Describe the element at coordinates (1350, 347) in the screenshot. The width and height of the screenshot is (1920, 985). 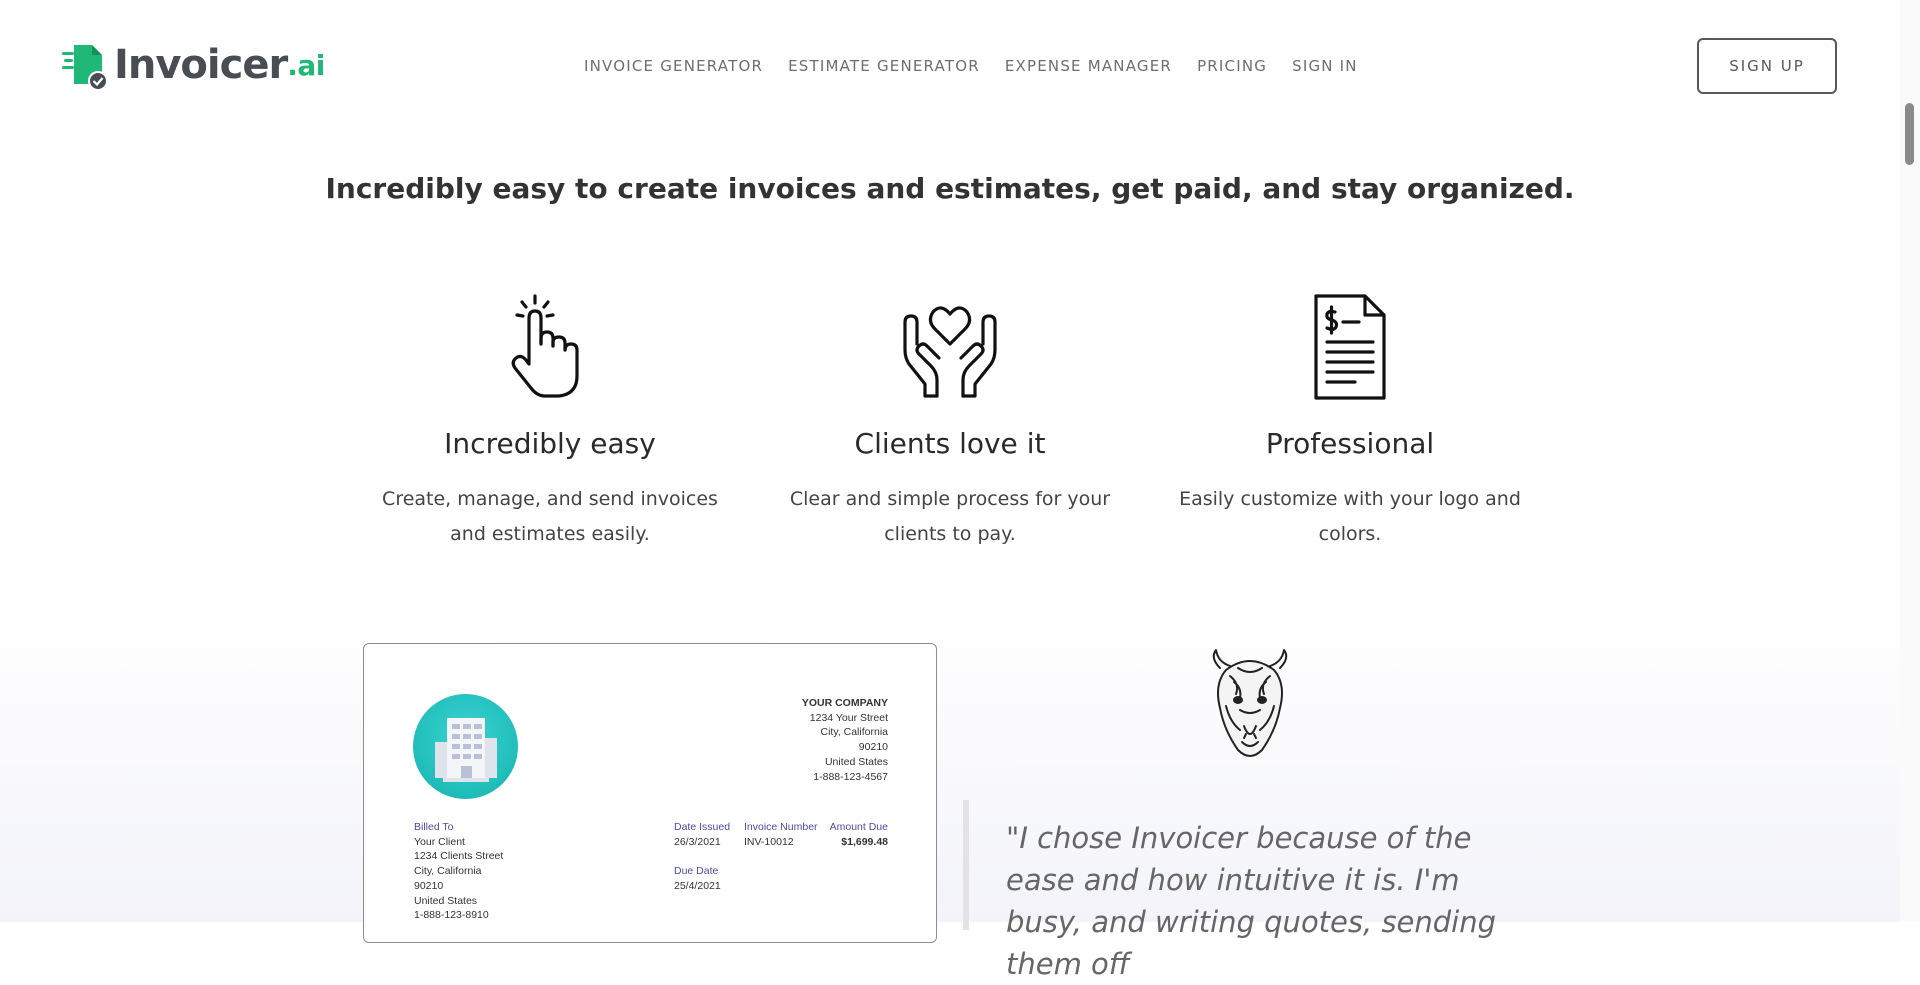
I see `invoice-document-icon` at that location.